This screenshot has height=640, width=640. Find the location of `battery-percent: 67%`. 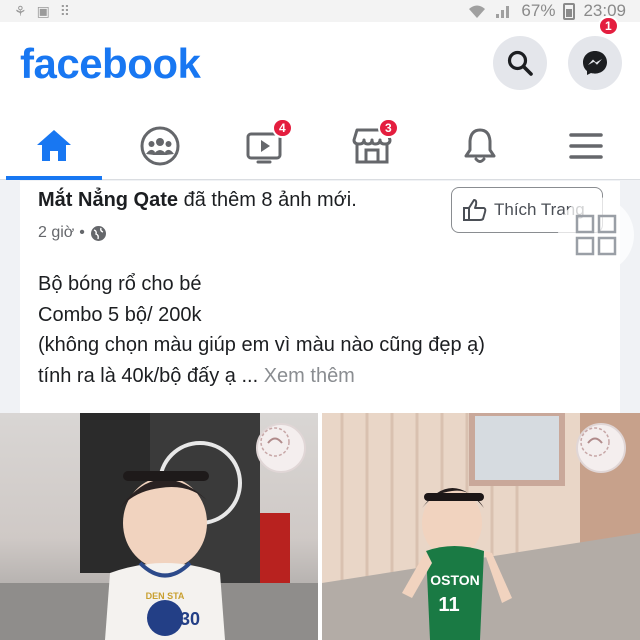

battery-percent: 67% is located at coordinates (538, 10).